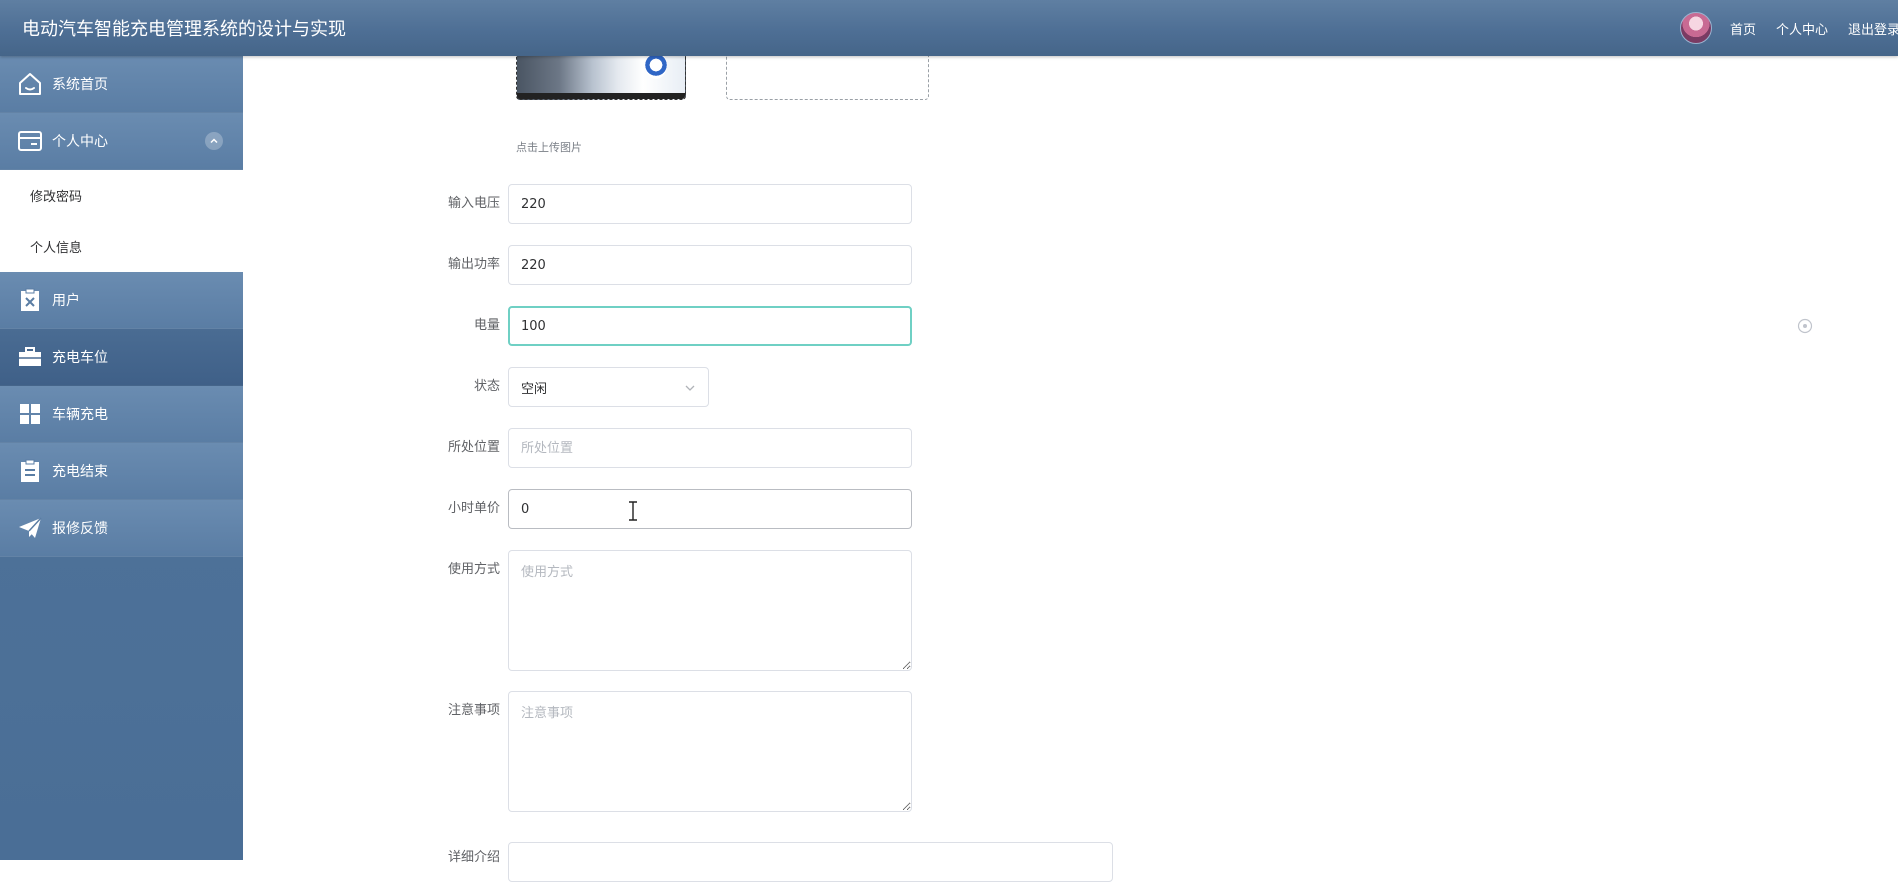 The image size is (1898, 882). What do you see at coordinates (121, 300) in the screenshot?
I see `sidebar-item-users: 用户` at bounding box center [121, 300].